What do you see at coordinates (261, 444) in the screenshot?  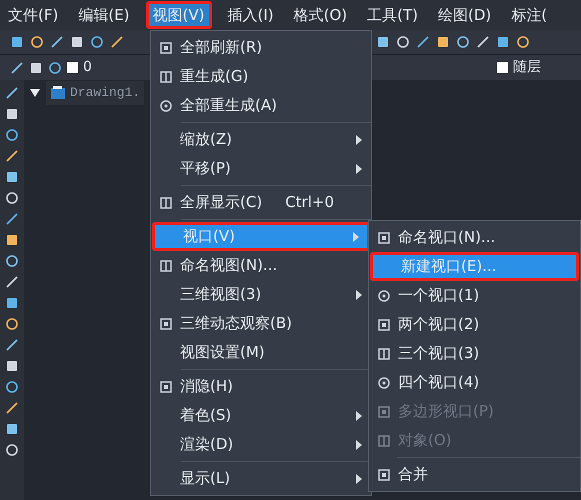 I see `menu-item: 渲染(D)` at bounding box center [261, 444].